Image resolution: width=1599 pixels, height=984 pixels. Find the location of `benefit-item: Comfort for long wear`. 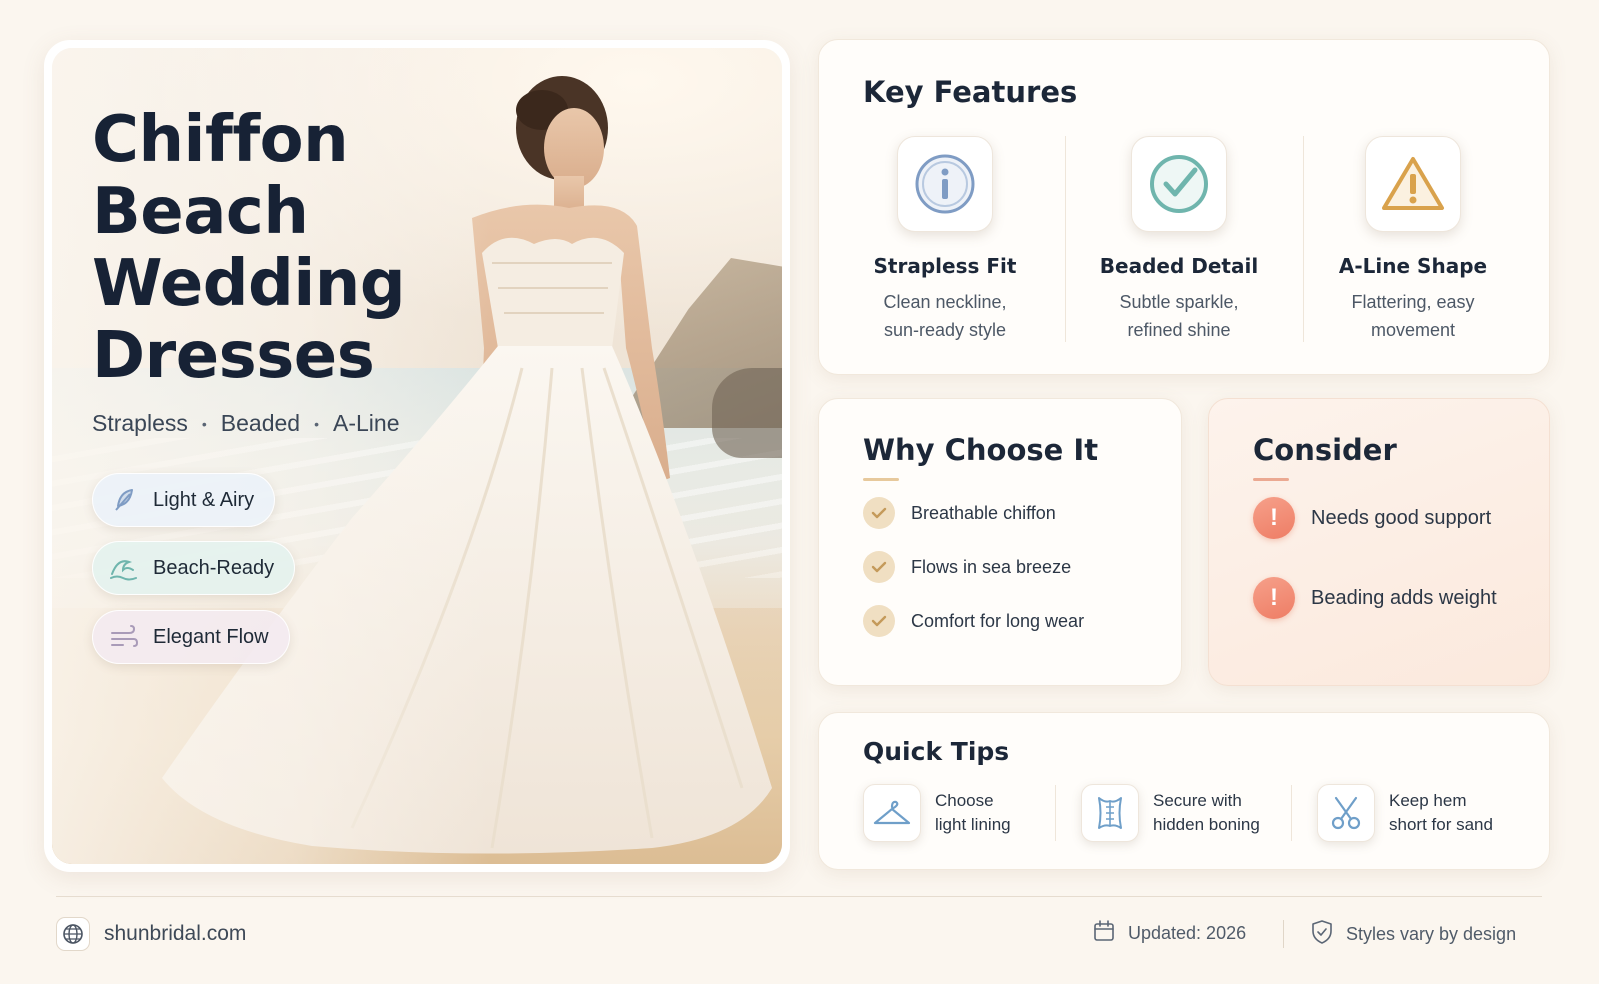

benefit-item: Comfort for long wear is located at coordinates (973, 621).